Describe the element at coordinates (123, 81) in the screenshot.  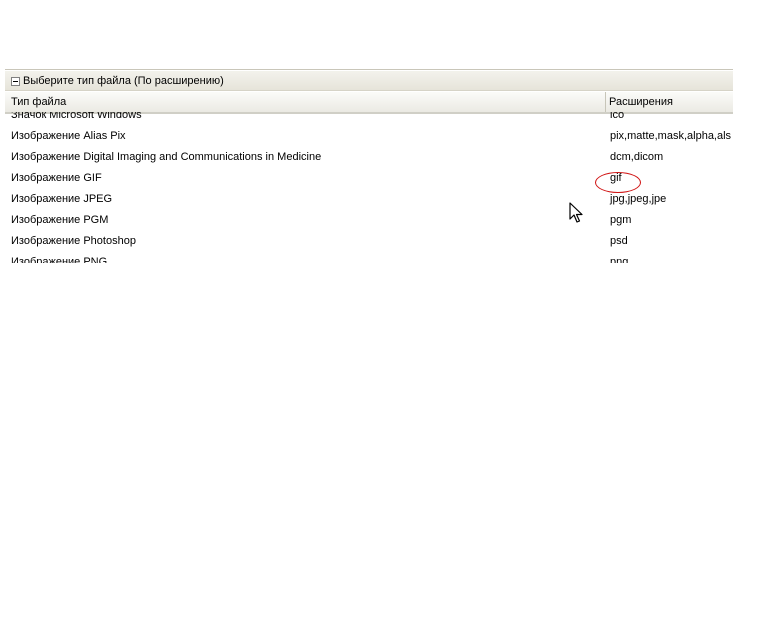
I see `section-title: Выберите тип файла (По расширению)` at that location.